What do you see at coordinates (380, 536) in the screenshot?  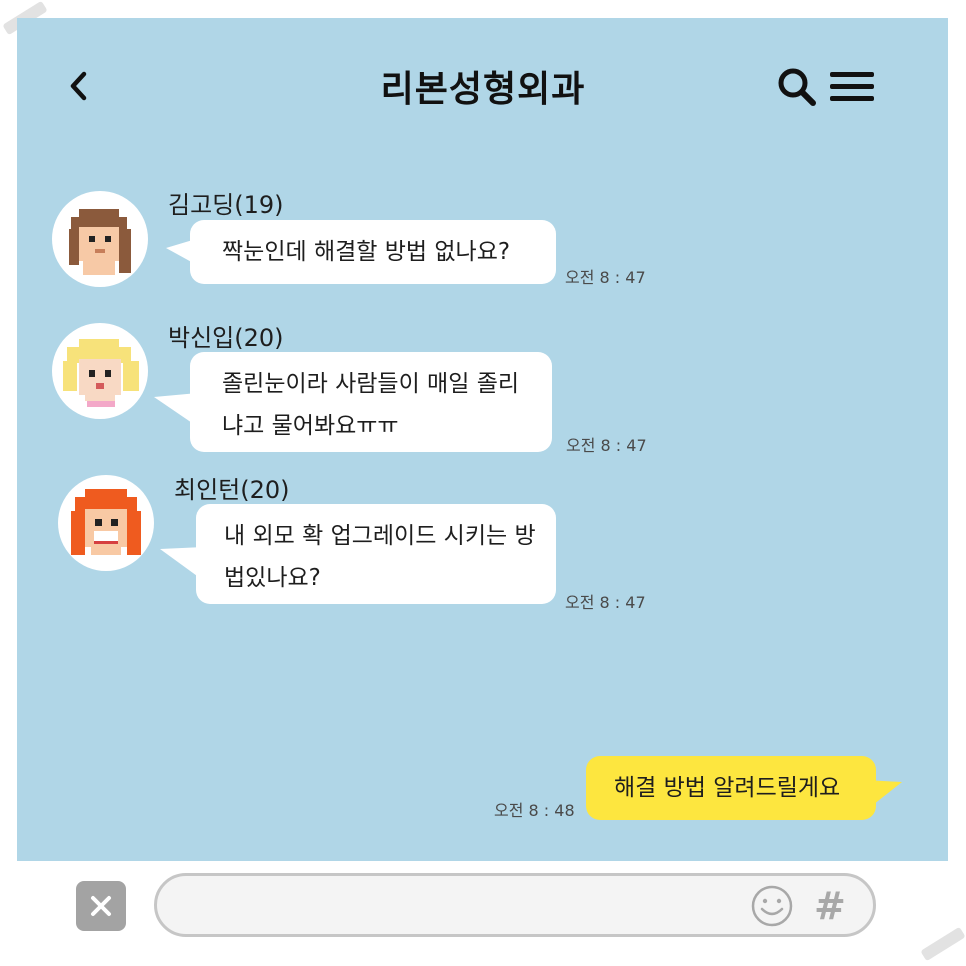 I see `message-text: 내 외모 확 업그레이드 시키는 방` at bounding box center [380, 536].